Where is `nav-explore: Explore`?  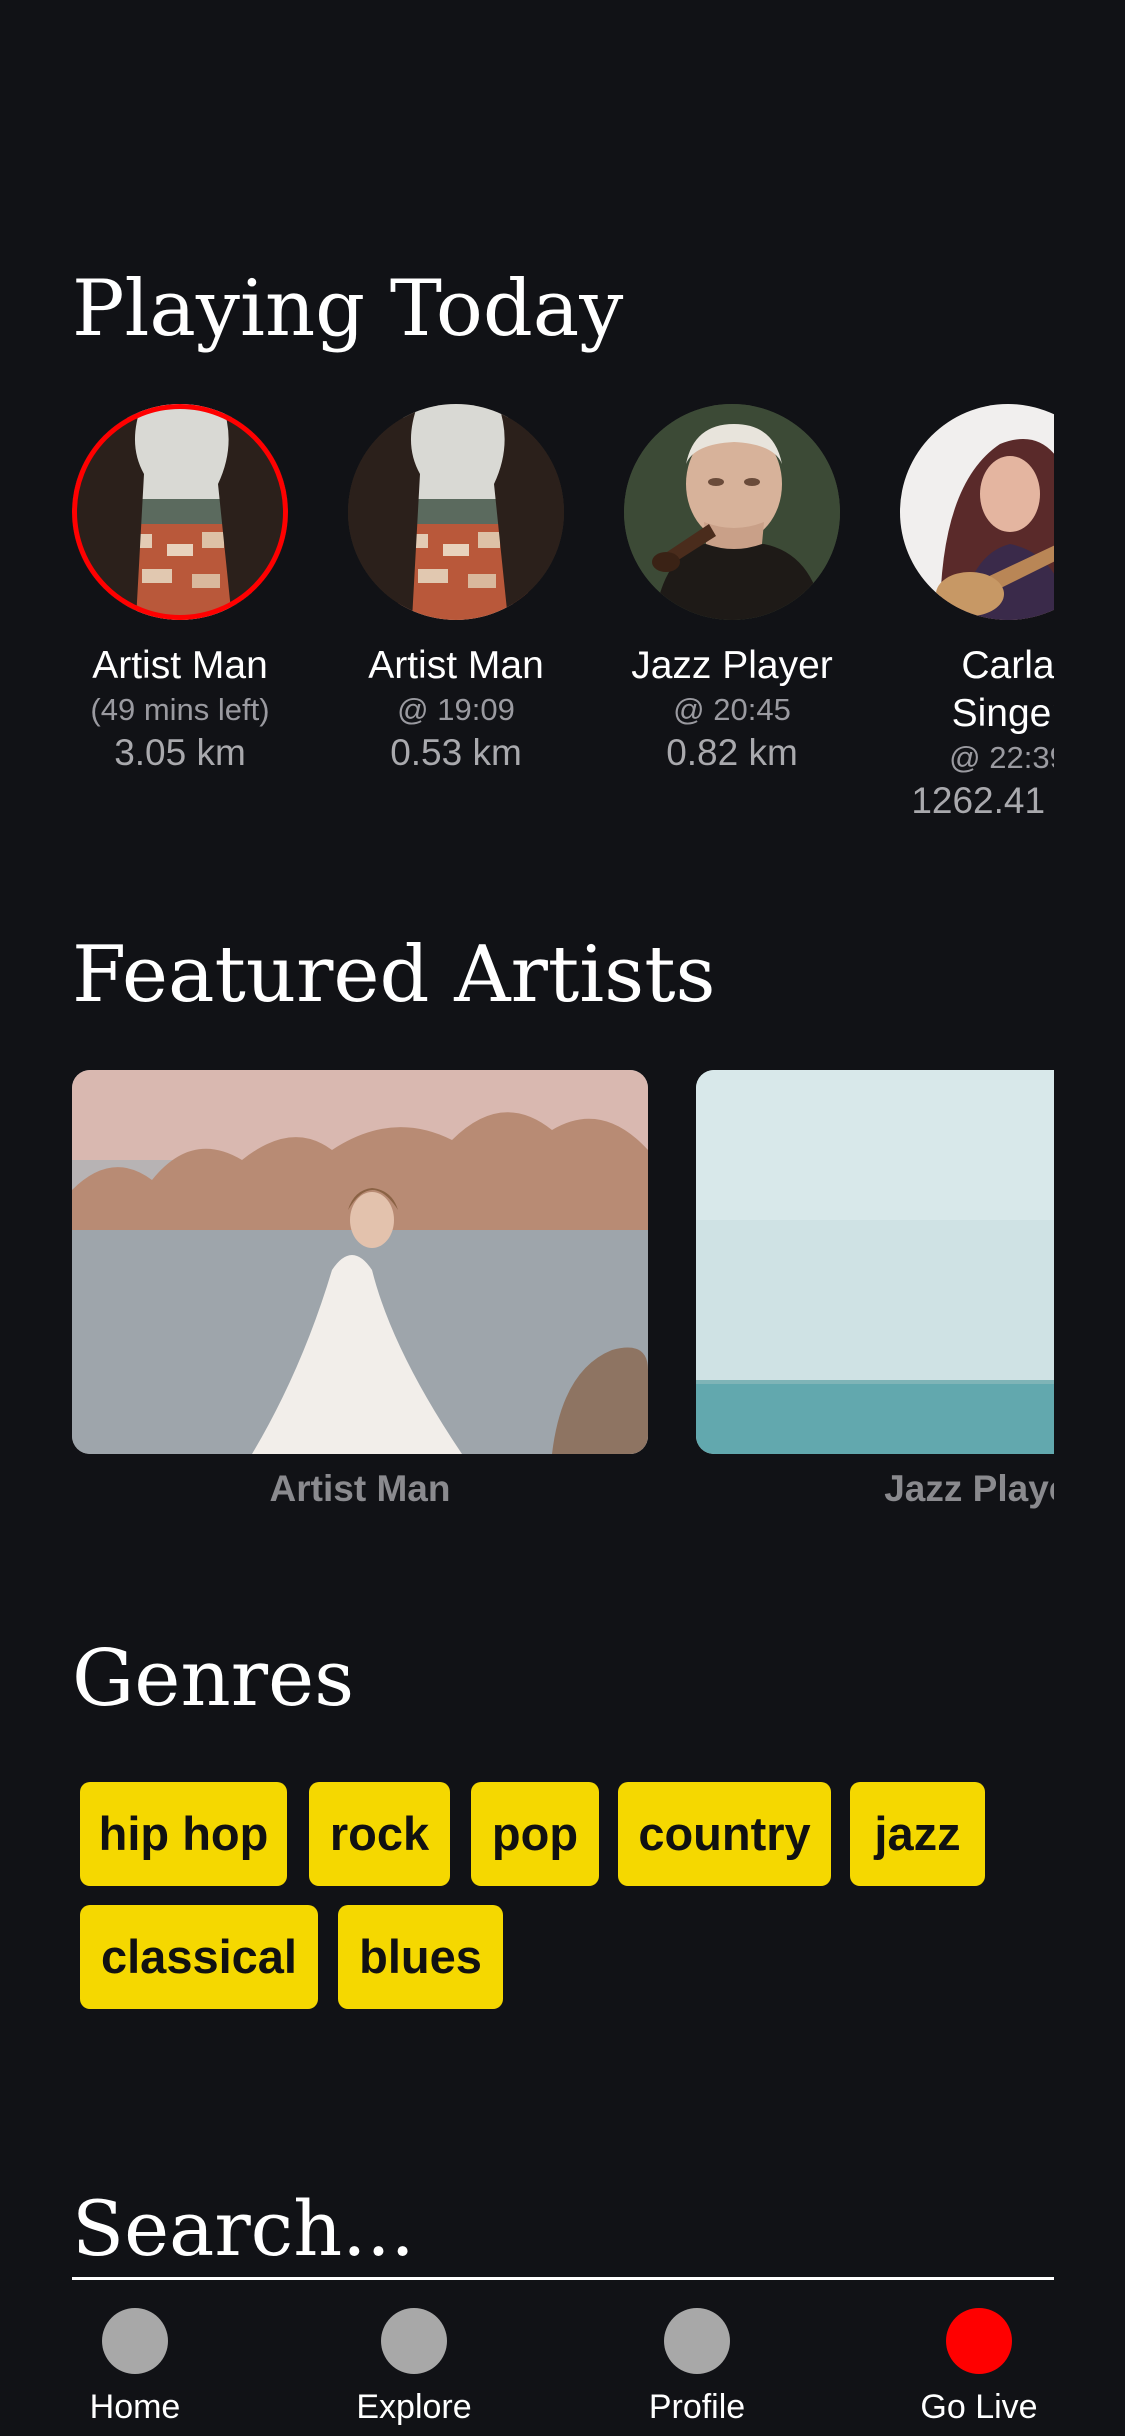 nav-explore: Explore is located at coordinates (414, 2367).